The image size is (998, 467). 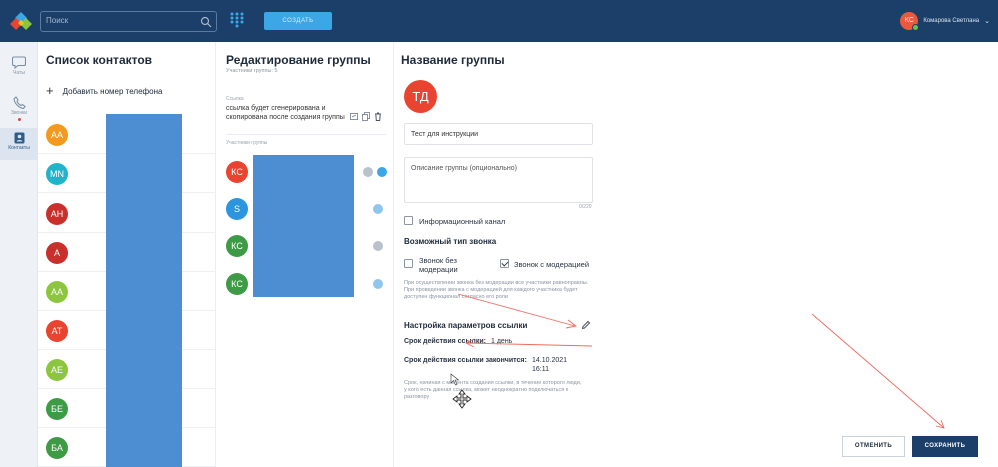 What do you see at coordinates (19, 62) in the screenshot?
I see `chat-icon` at bounding box center [19, 62].